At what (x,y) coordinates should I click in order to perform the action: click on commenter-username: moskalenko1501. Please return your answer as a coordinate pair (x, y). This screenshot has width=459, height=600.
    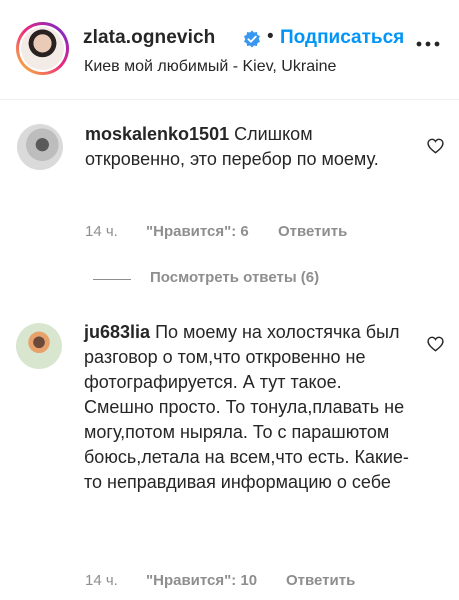
    Looking at the image, I should click on (157, 134).